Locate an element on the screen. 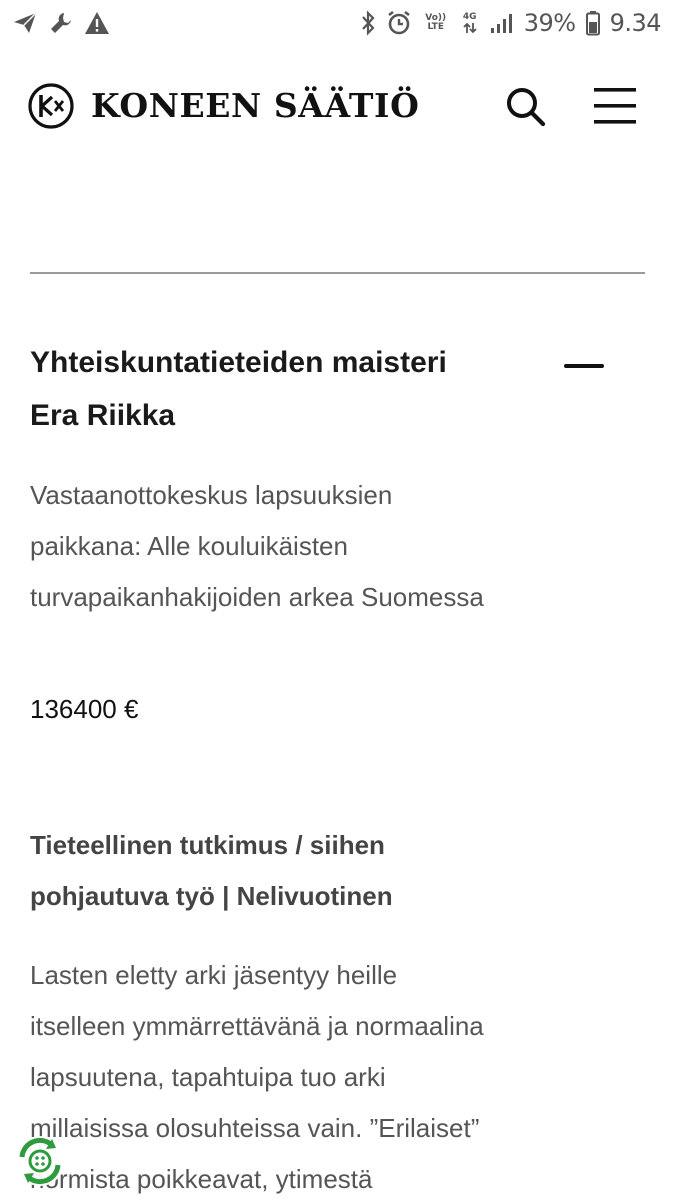 Image resolution: width=675 pixels, height=1200 pixels. site-header: KONEEN SÄÄTIÖ is located at coordinates (337, 105).